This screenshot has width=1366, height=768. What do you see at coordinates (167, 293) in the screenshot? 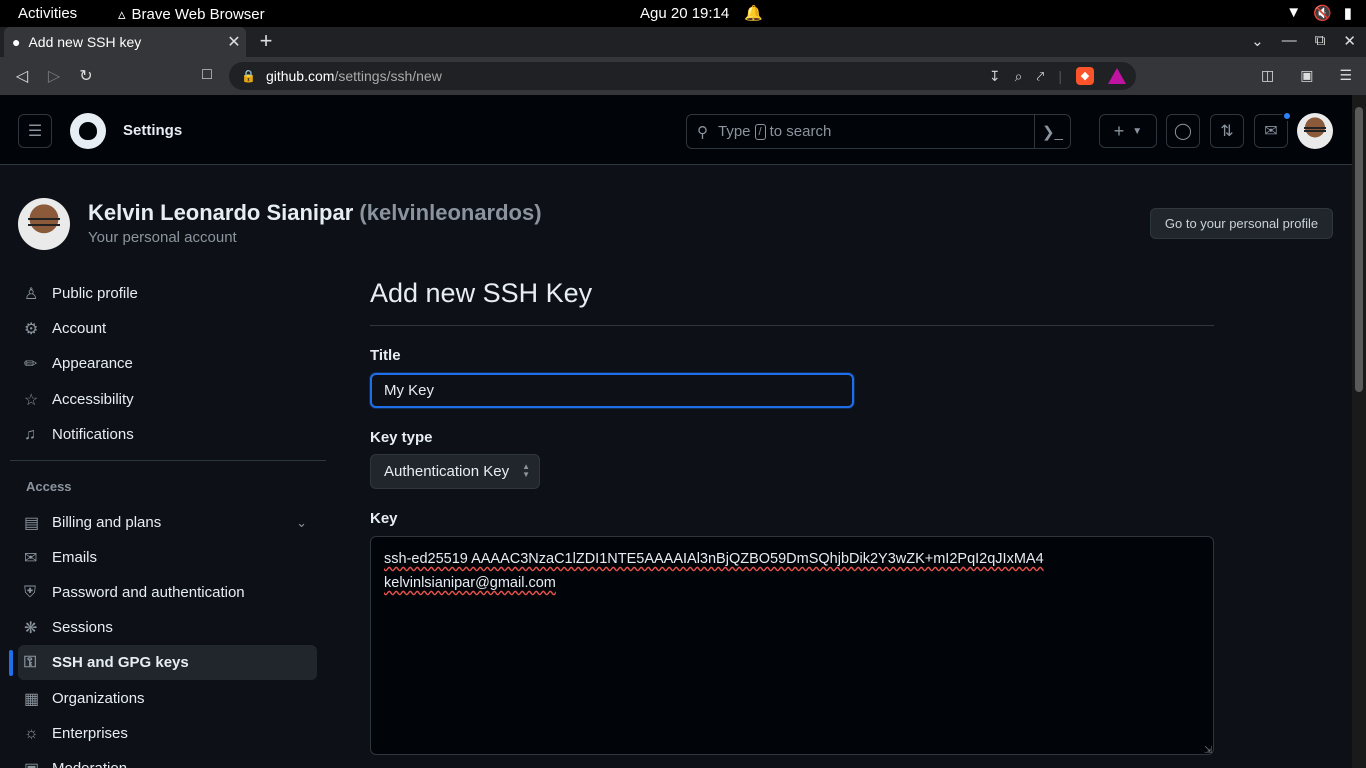
I see `sidebar-item-public-profile: ♙ Public profile` at bounding box center [167, 293].